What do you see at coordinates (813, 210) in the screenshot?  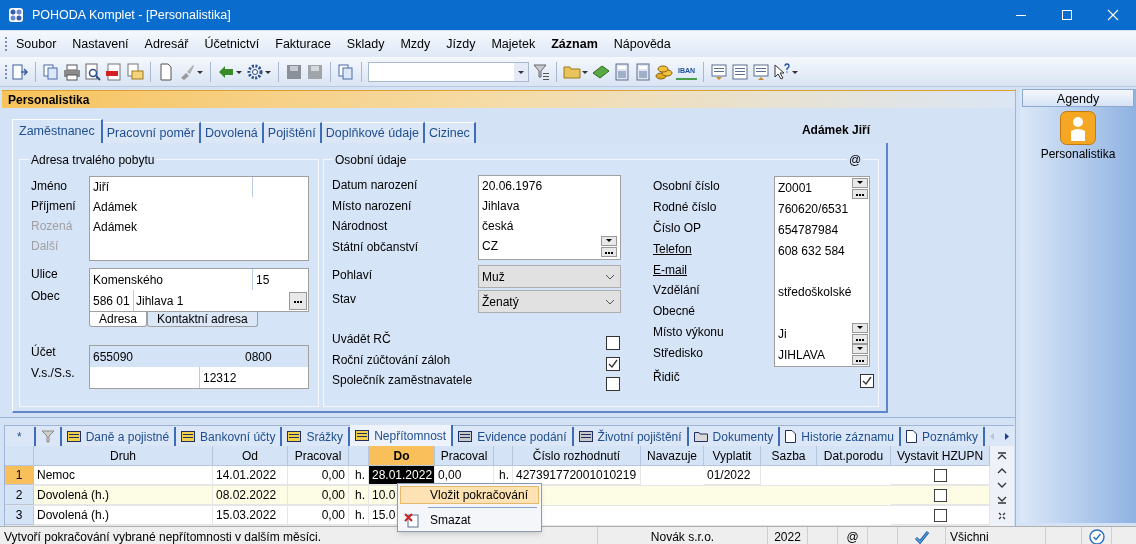 I see `field-value: 760620/6531` at bounding box center [813, 210].